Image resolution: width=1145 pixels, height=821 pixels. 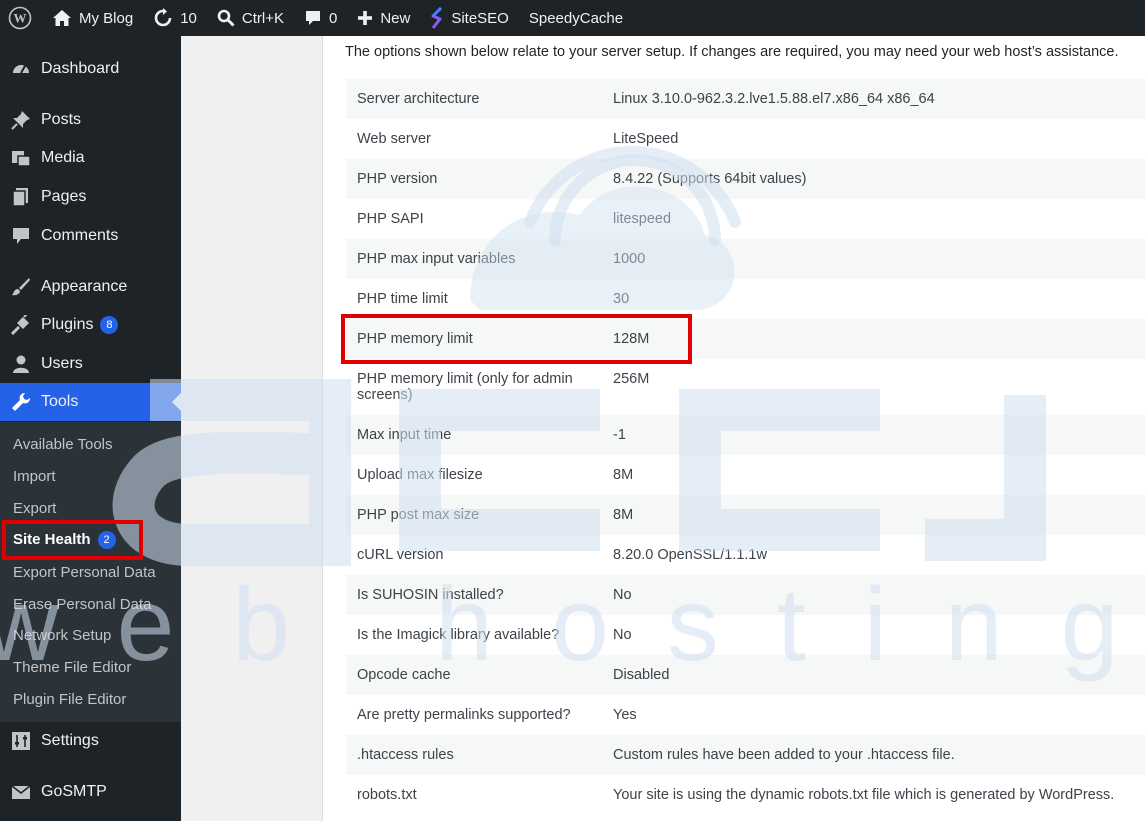 What do you see at coordinates (320, 18) in the screenshot?
I see `comments-button: 0` at bounding box center [320, 18].